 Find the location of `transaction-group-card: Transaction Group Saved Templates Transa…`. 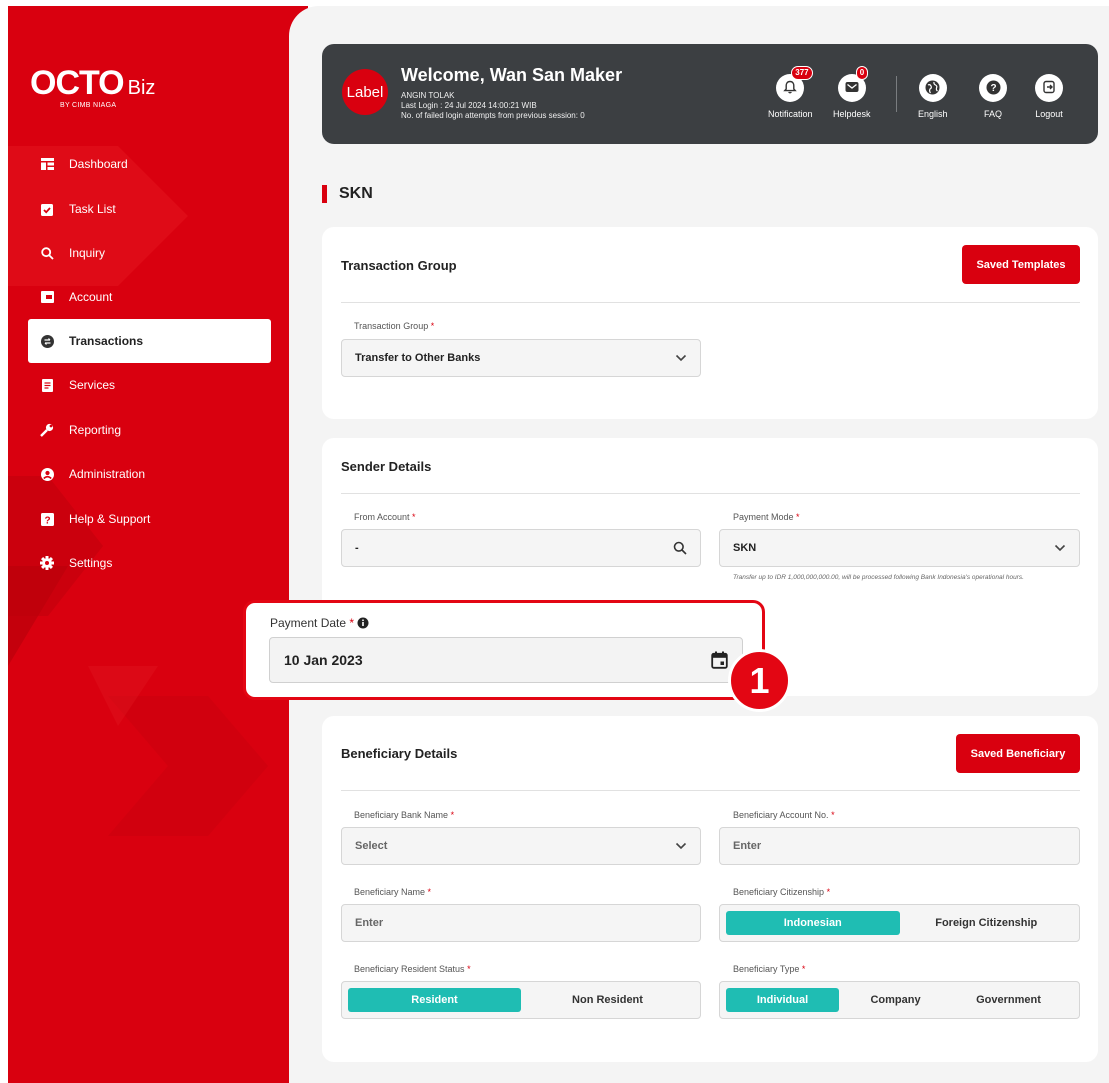

transaction-group-card: Transaction Group Saved Templates Transa… is located at coordinates (710, 323).